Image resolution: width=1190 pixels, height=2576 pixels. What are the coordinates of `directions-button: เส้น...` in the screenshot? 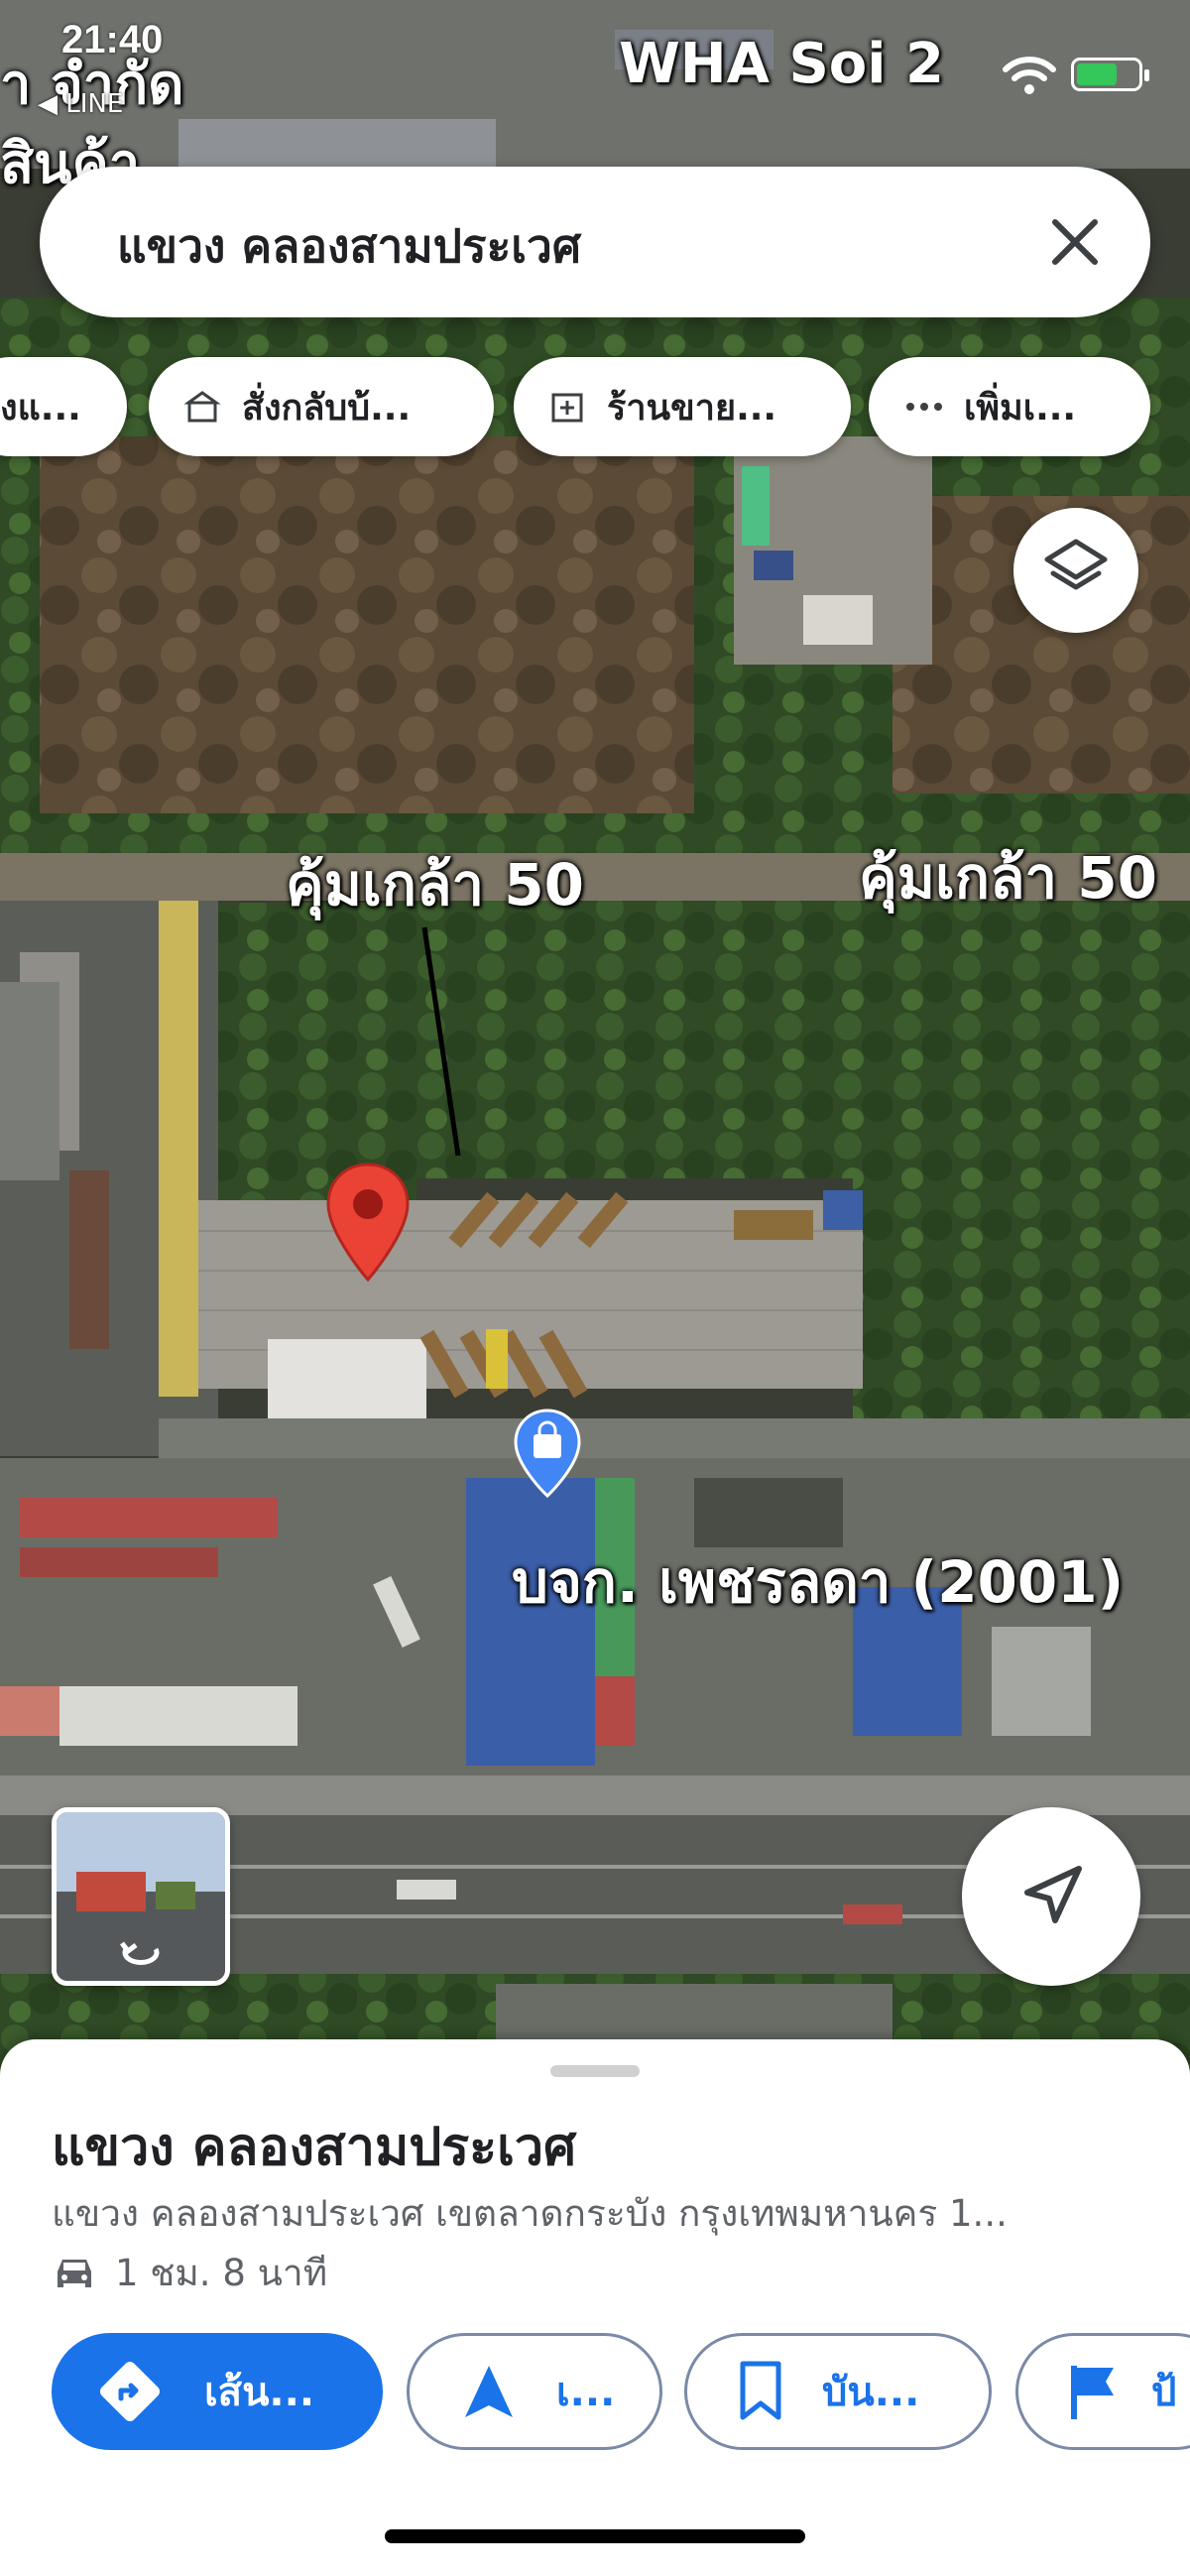 It's located at (217, 2391).